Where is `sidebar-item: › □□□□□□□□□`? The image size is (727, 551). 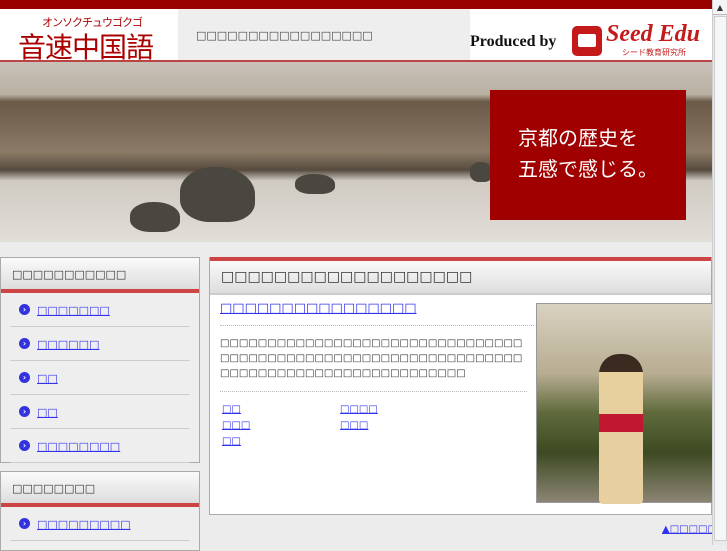
sidebar-item: › □□□□□□□□□ is located at coordinates (100, 524).